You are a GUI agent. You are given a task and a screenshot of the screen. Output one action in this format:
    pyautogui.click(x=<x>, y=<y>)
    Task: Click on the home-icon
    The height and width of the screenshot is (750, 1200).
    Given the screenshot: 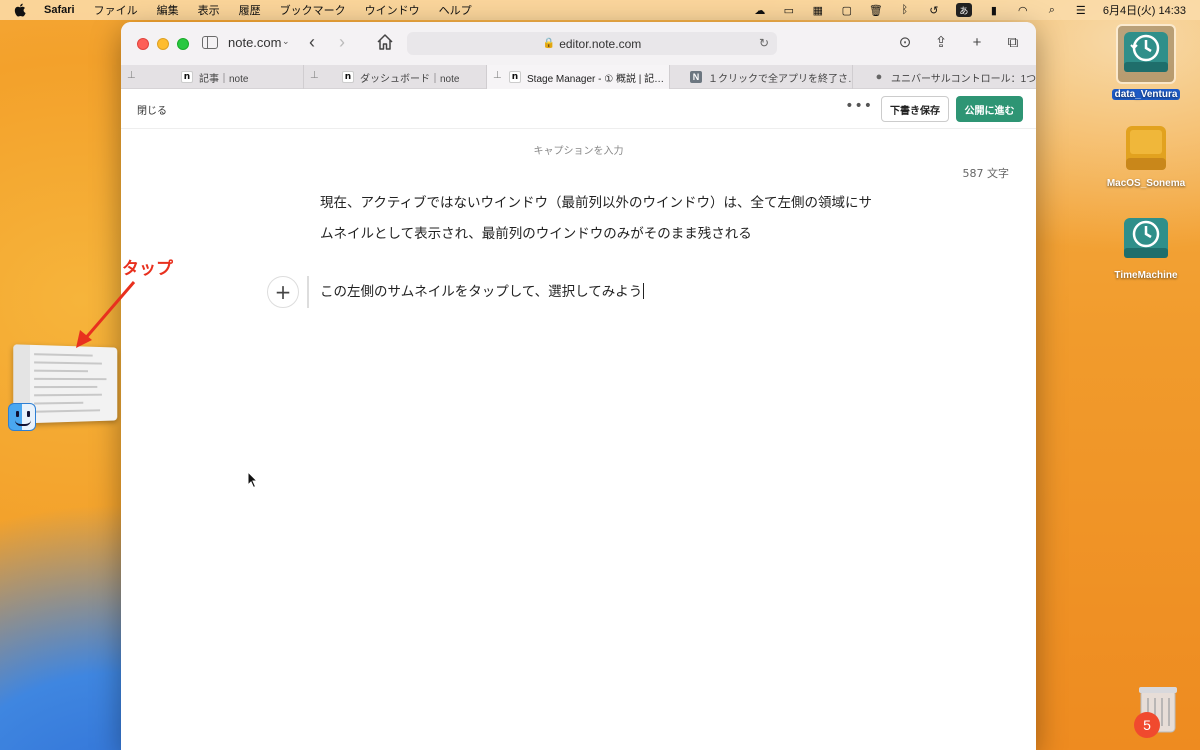 What is the action you would take?
    pyautogui.click(x=385, y=42)
    